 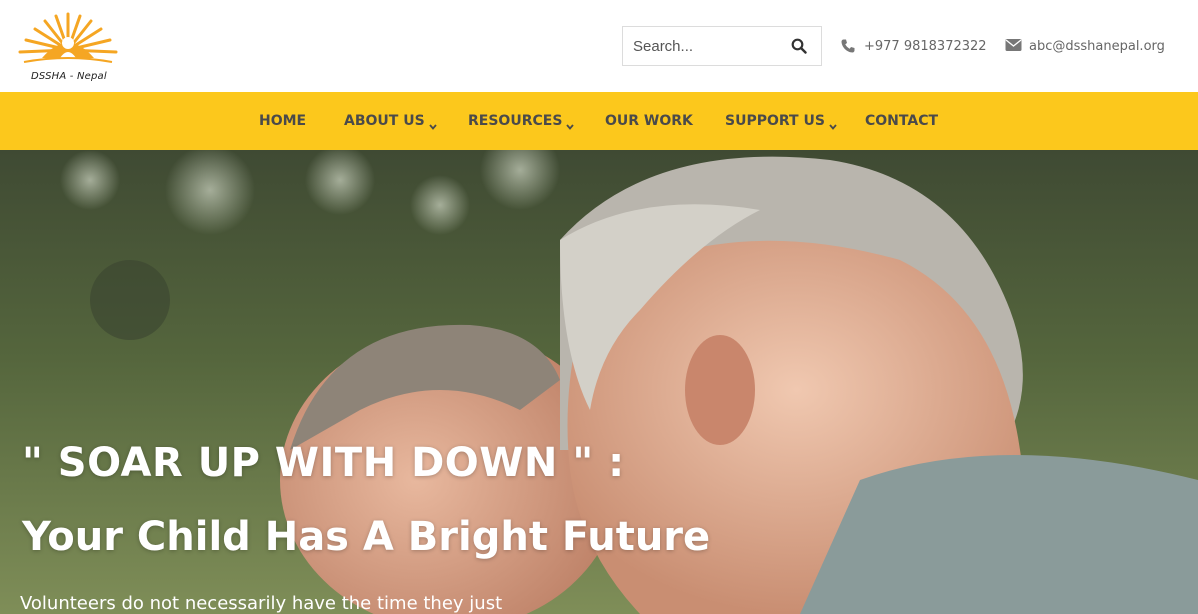 I want to click on hero-title-line1: " SOAR UP WITH DOWN " :, so click(x=323, y=463).